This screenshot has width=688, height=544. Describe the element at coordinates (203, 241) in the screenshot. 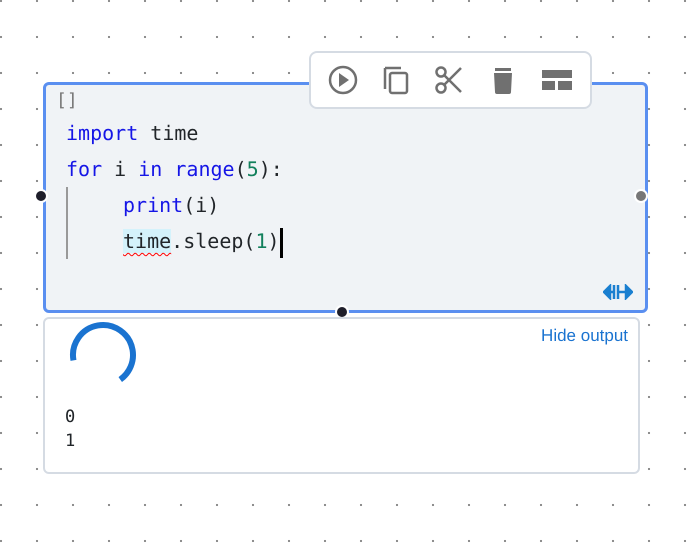

I see `code-line: time.sleep(1)` at that location.